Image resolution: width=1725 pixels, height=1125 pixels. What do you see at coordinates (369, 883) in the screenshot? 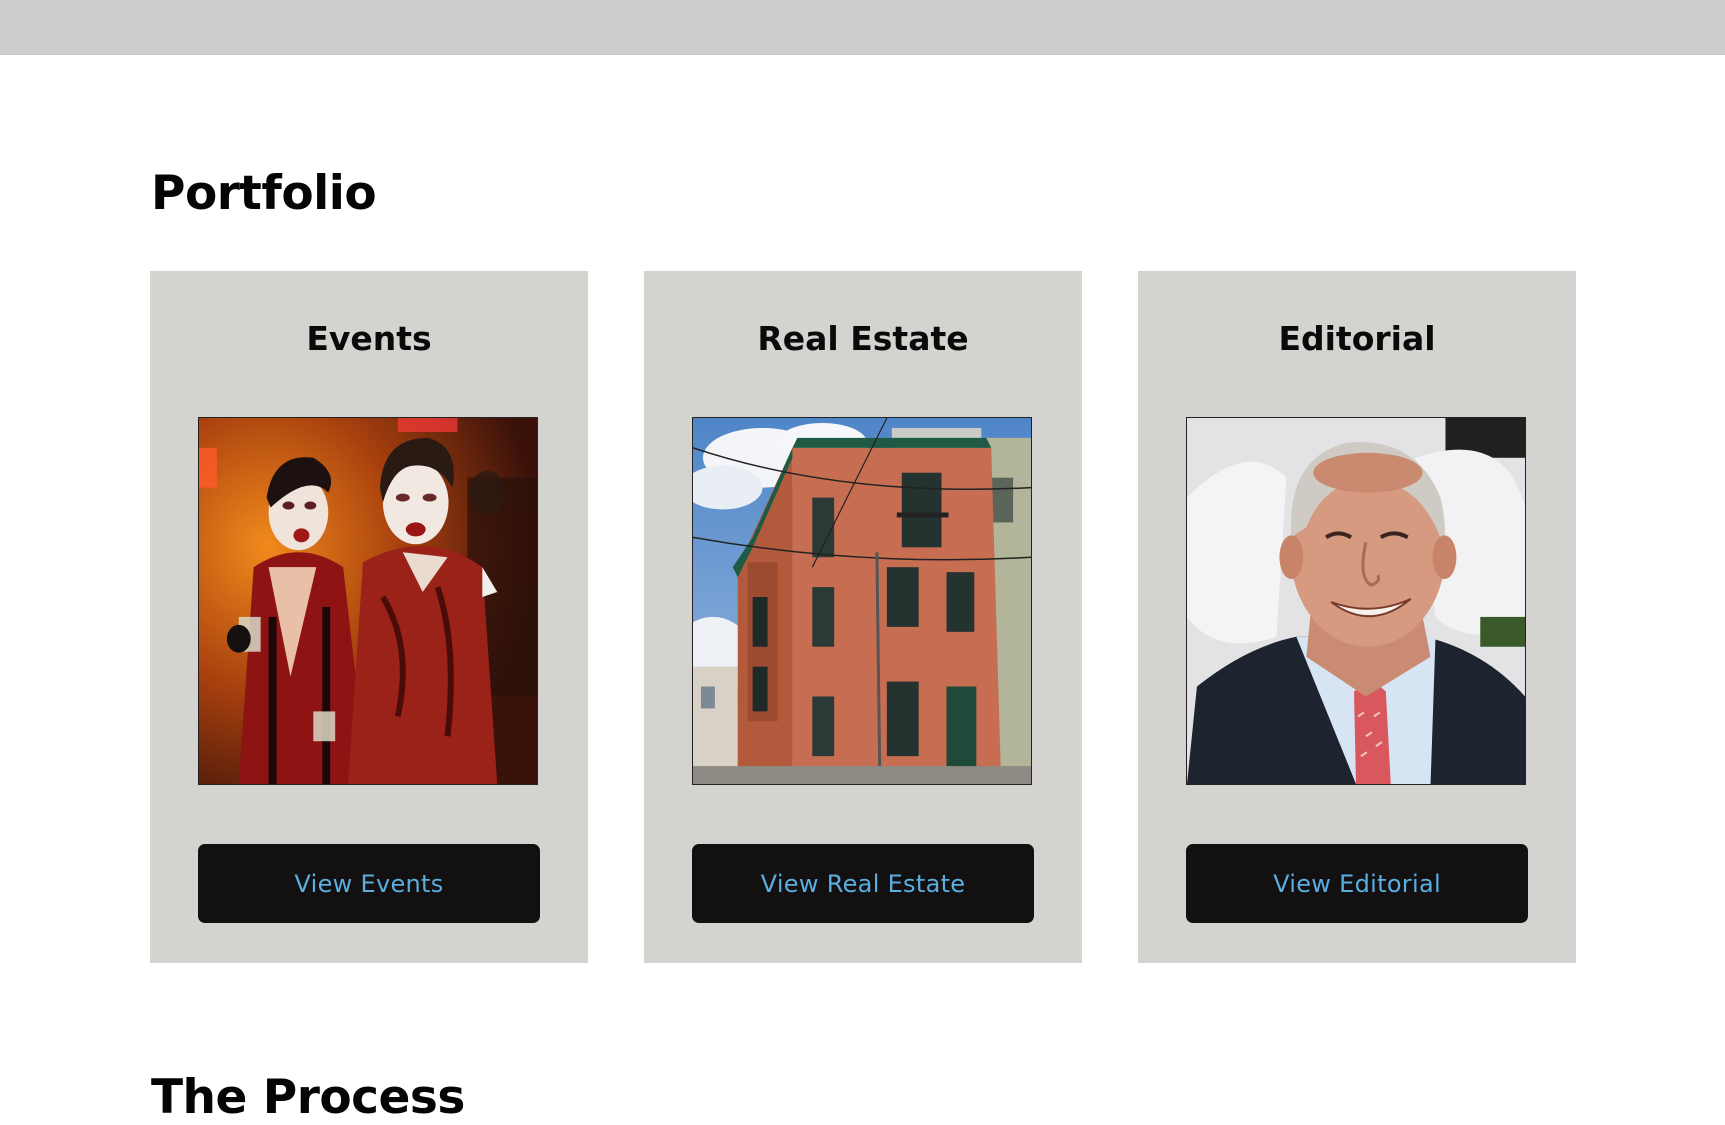
I see `view-events-button: View Events` at bounding box center [369, 883].